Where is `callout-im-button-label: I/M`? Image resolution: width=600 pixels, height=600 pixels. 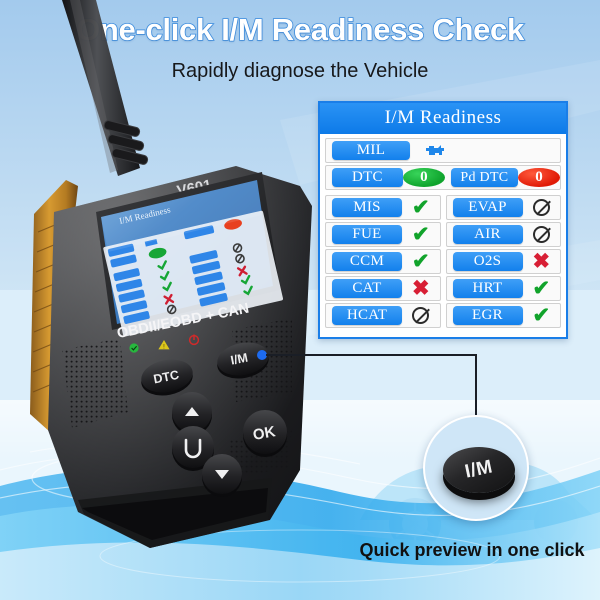
callout-im-button-label: I/M is located at coordinates (479, 469).